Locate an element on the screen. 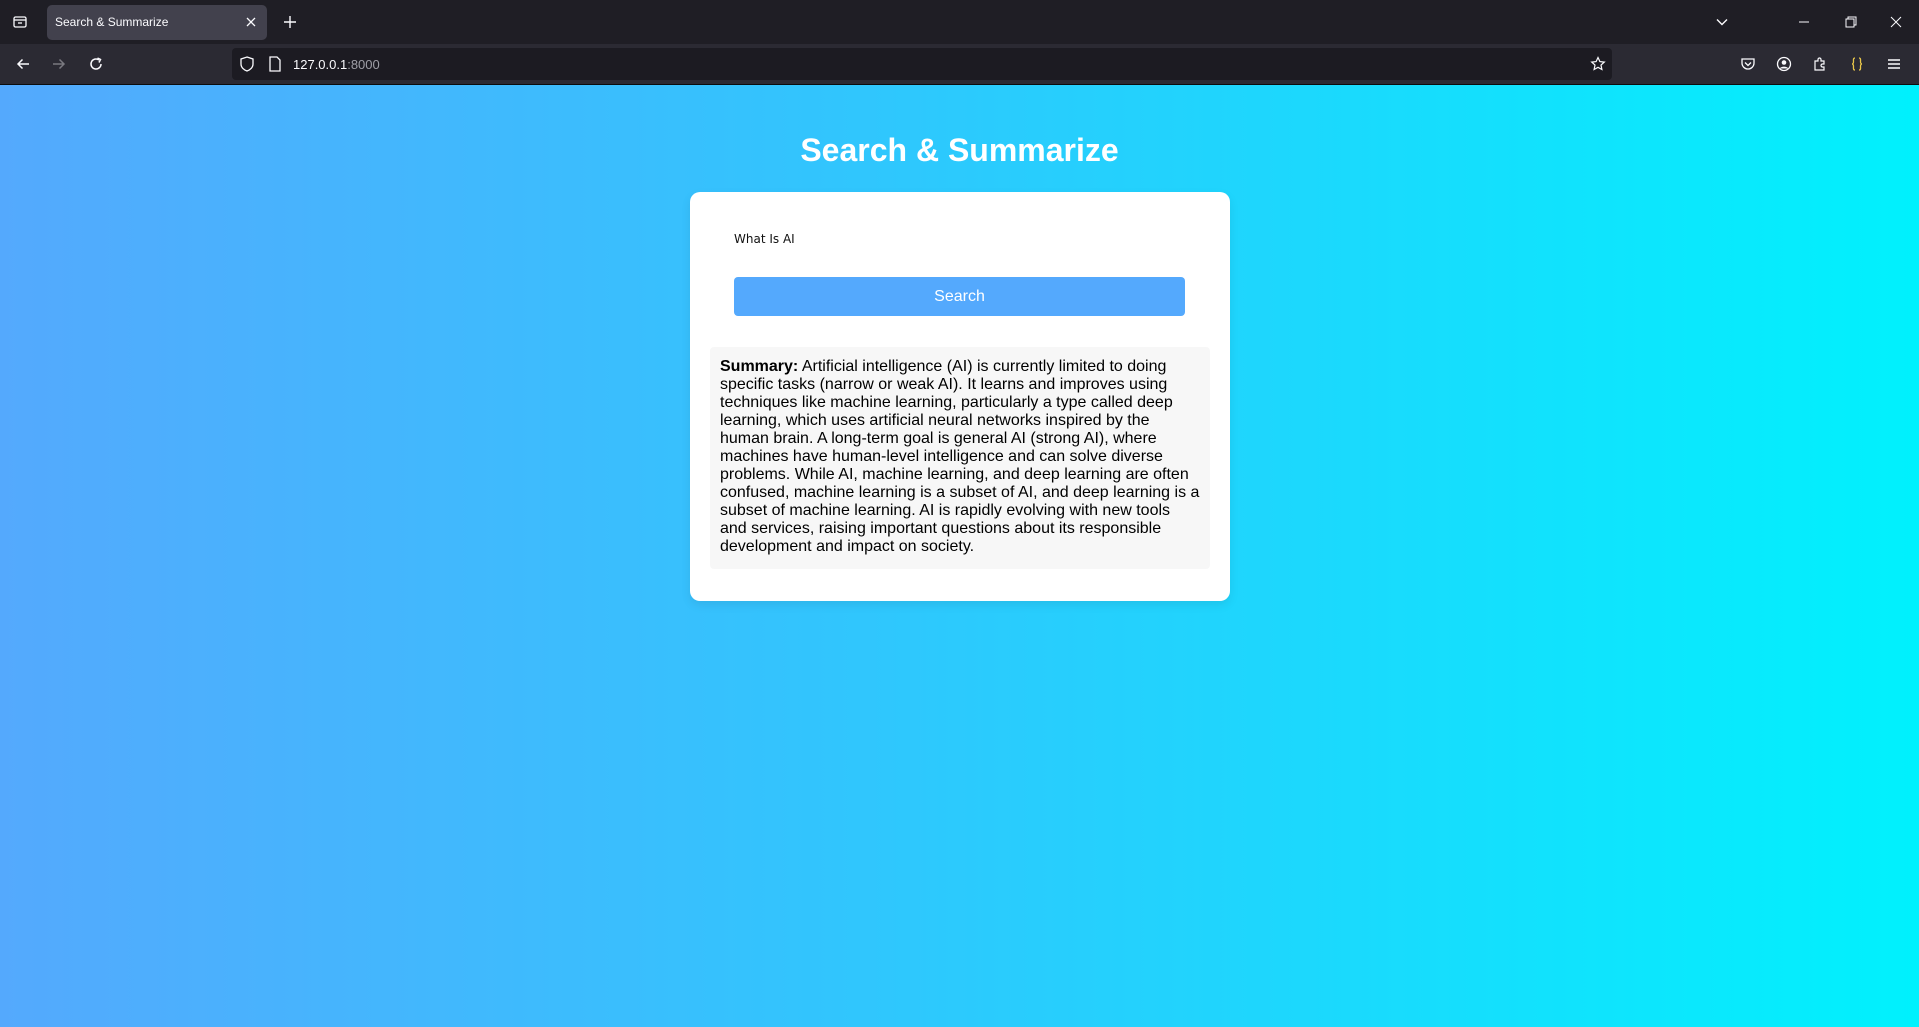 Image resolution: width=1919 pixels, height=1027 pixels. summary-label: Summary: is located at coordinates (759, 366).